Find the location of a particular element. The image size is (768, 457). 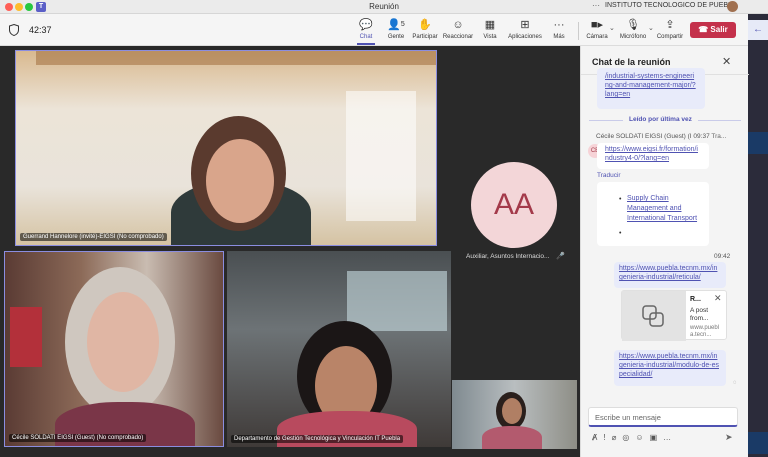

microphone-icon: 🎙 is located at coordinates (633, 25).